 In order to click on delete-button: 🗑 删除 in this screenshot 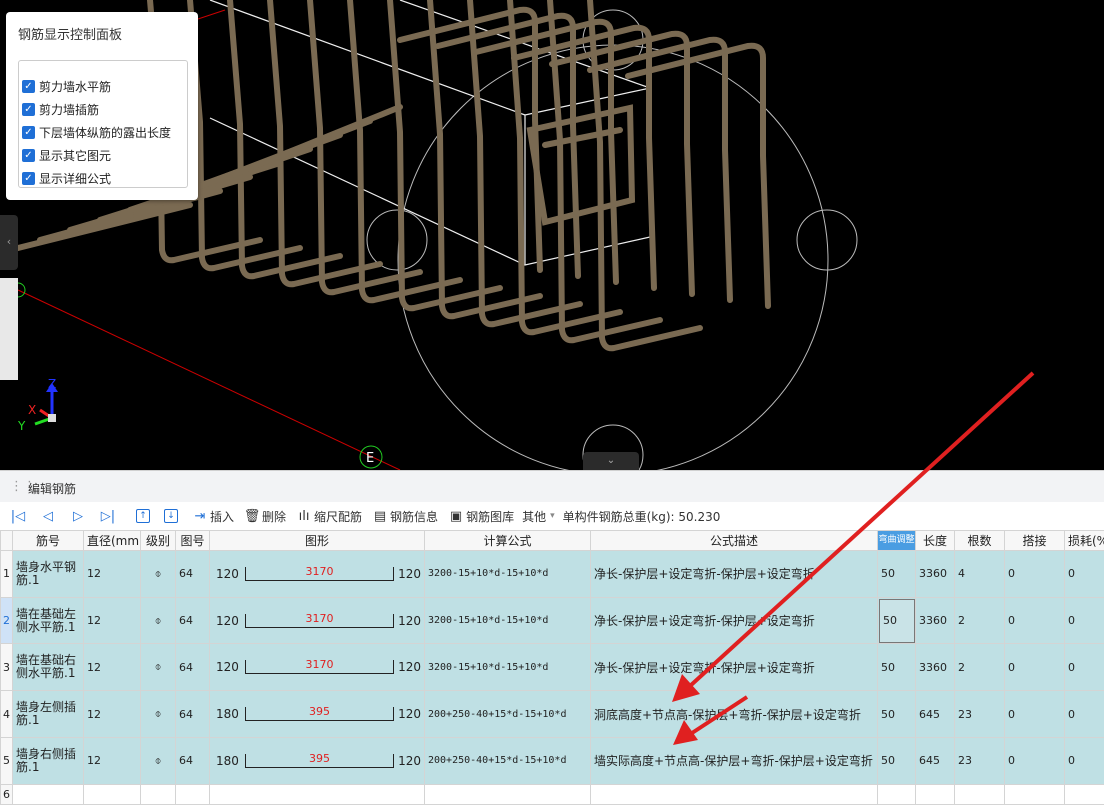, I will do `click(264, 516)`.